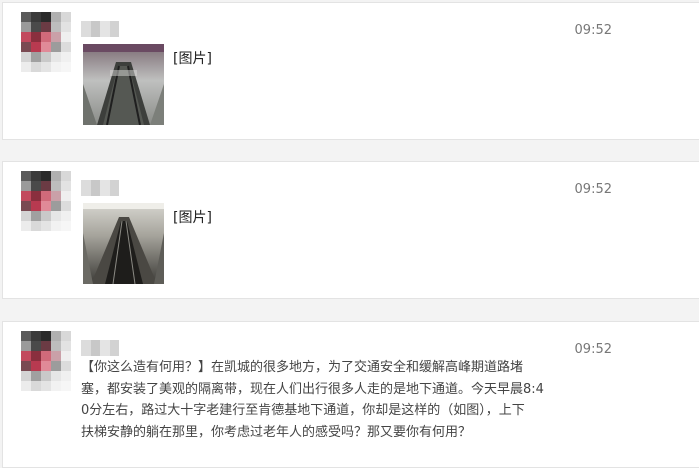 The height and width of the screenshot is (468, 699). Describe the element at coordinates (312, 389) in the screenshot. I see `post-text-line: 塞，都安装了美观的隔离带，现在人们出行很多人走的是地下通道。今天早晨8:4` at that location.